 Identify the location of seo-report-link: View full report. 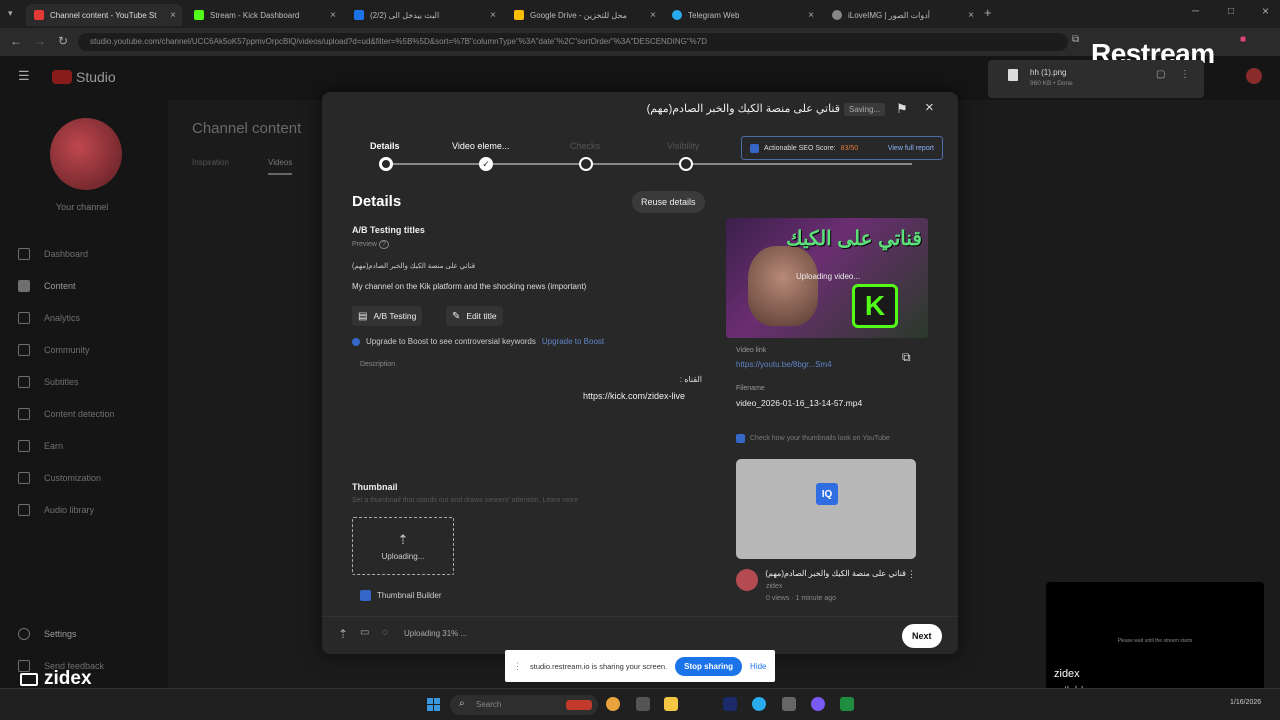
(911, 148).